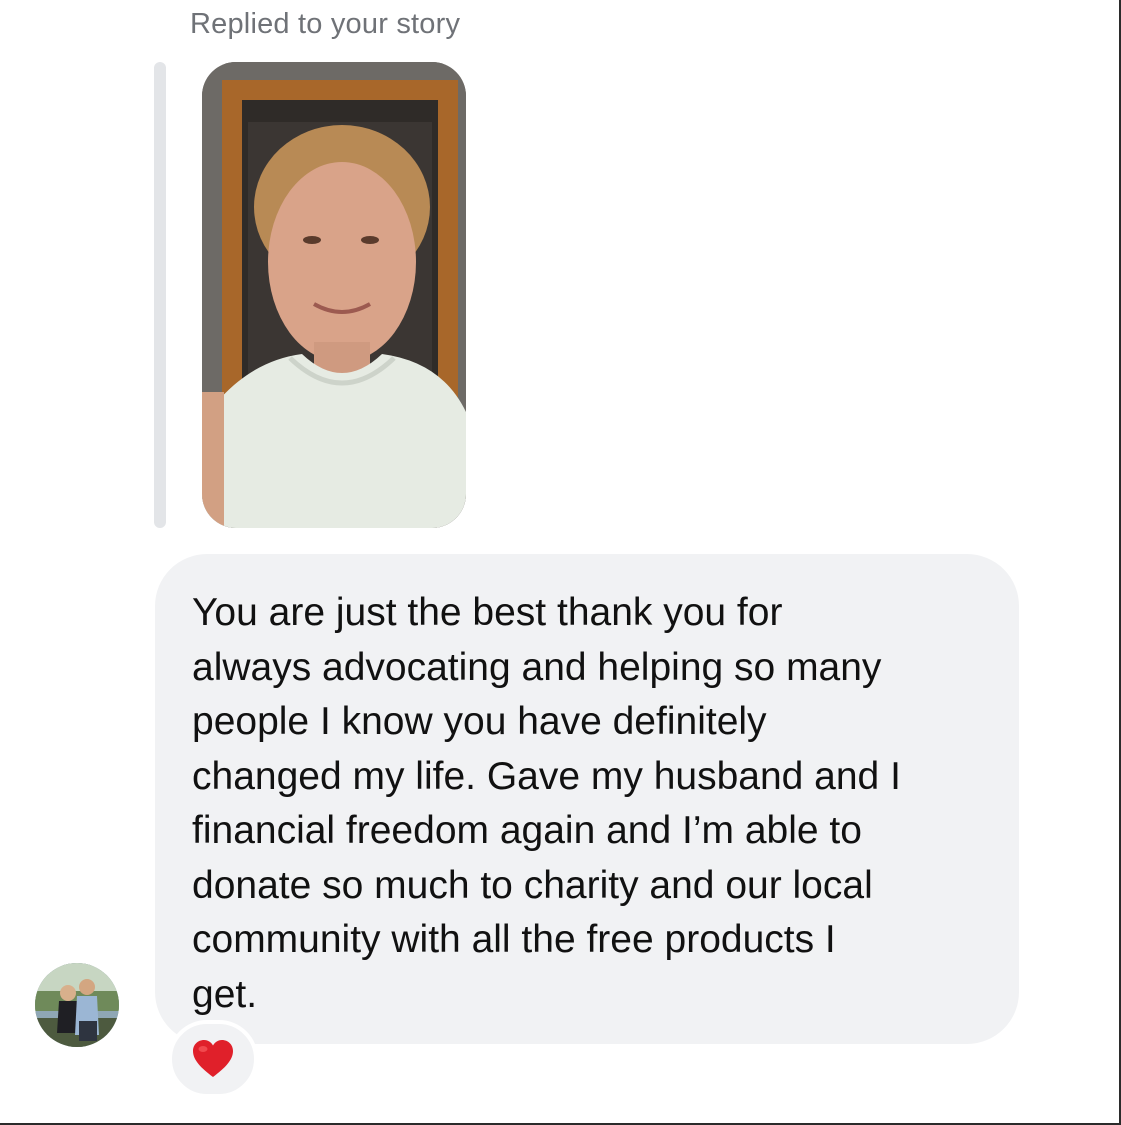 This screenshot has width=1121, height=1125. I want to click on story-photo, so click(334, 295).